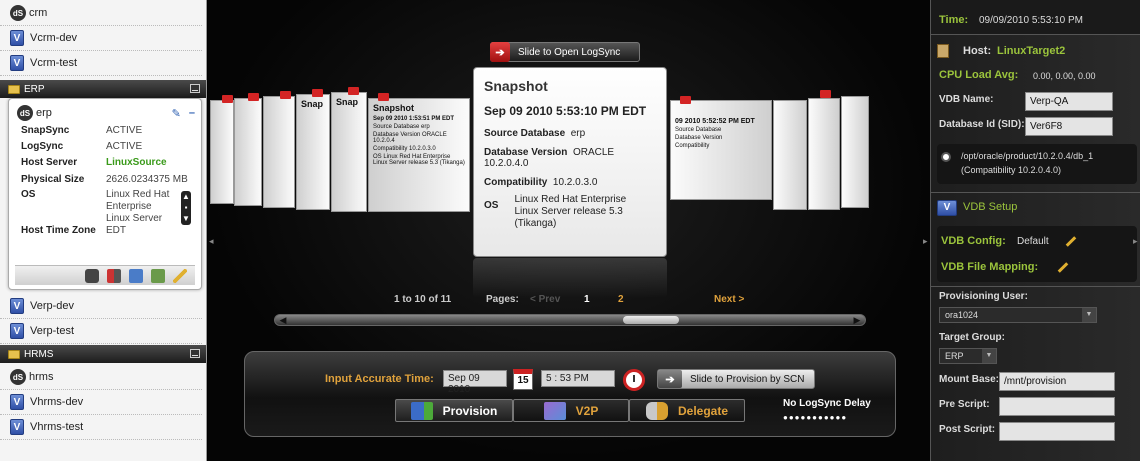  Describe the element at coordinates (14, 89) in the screenshot. I see `folder-icon` at that location.